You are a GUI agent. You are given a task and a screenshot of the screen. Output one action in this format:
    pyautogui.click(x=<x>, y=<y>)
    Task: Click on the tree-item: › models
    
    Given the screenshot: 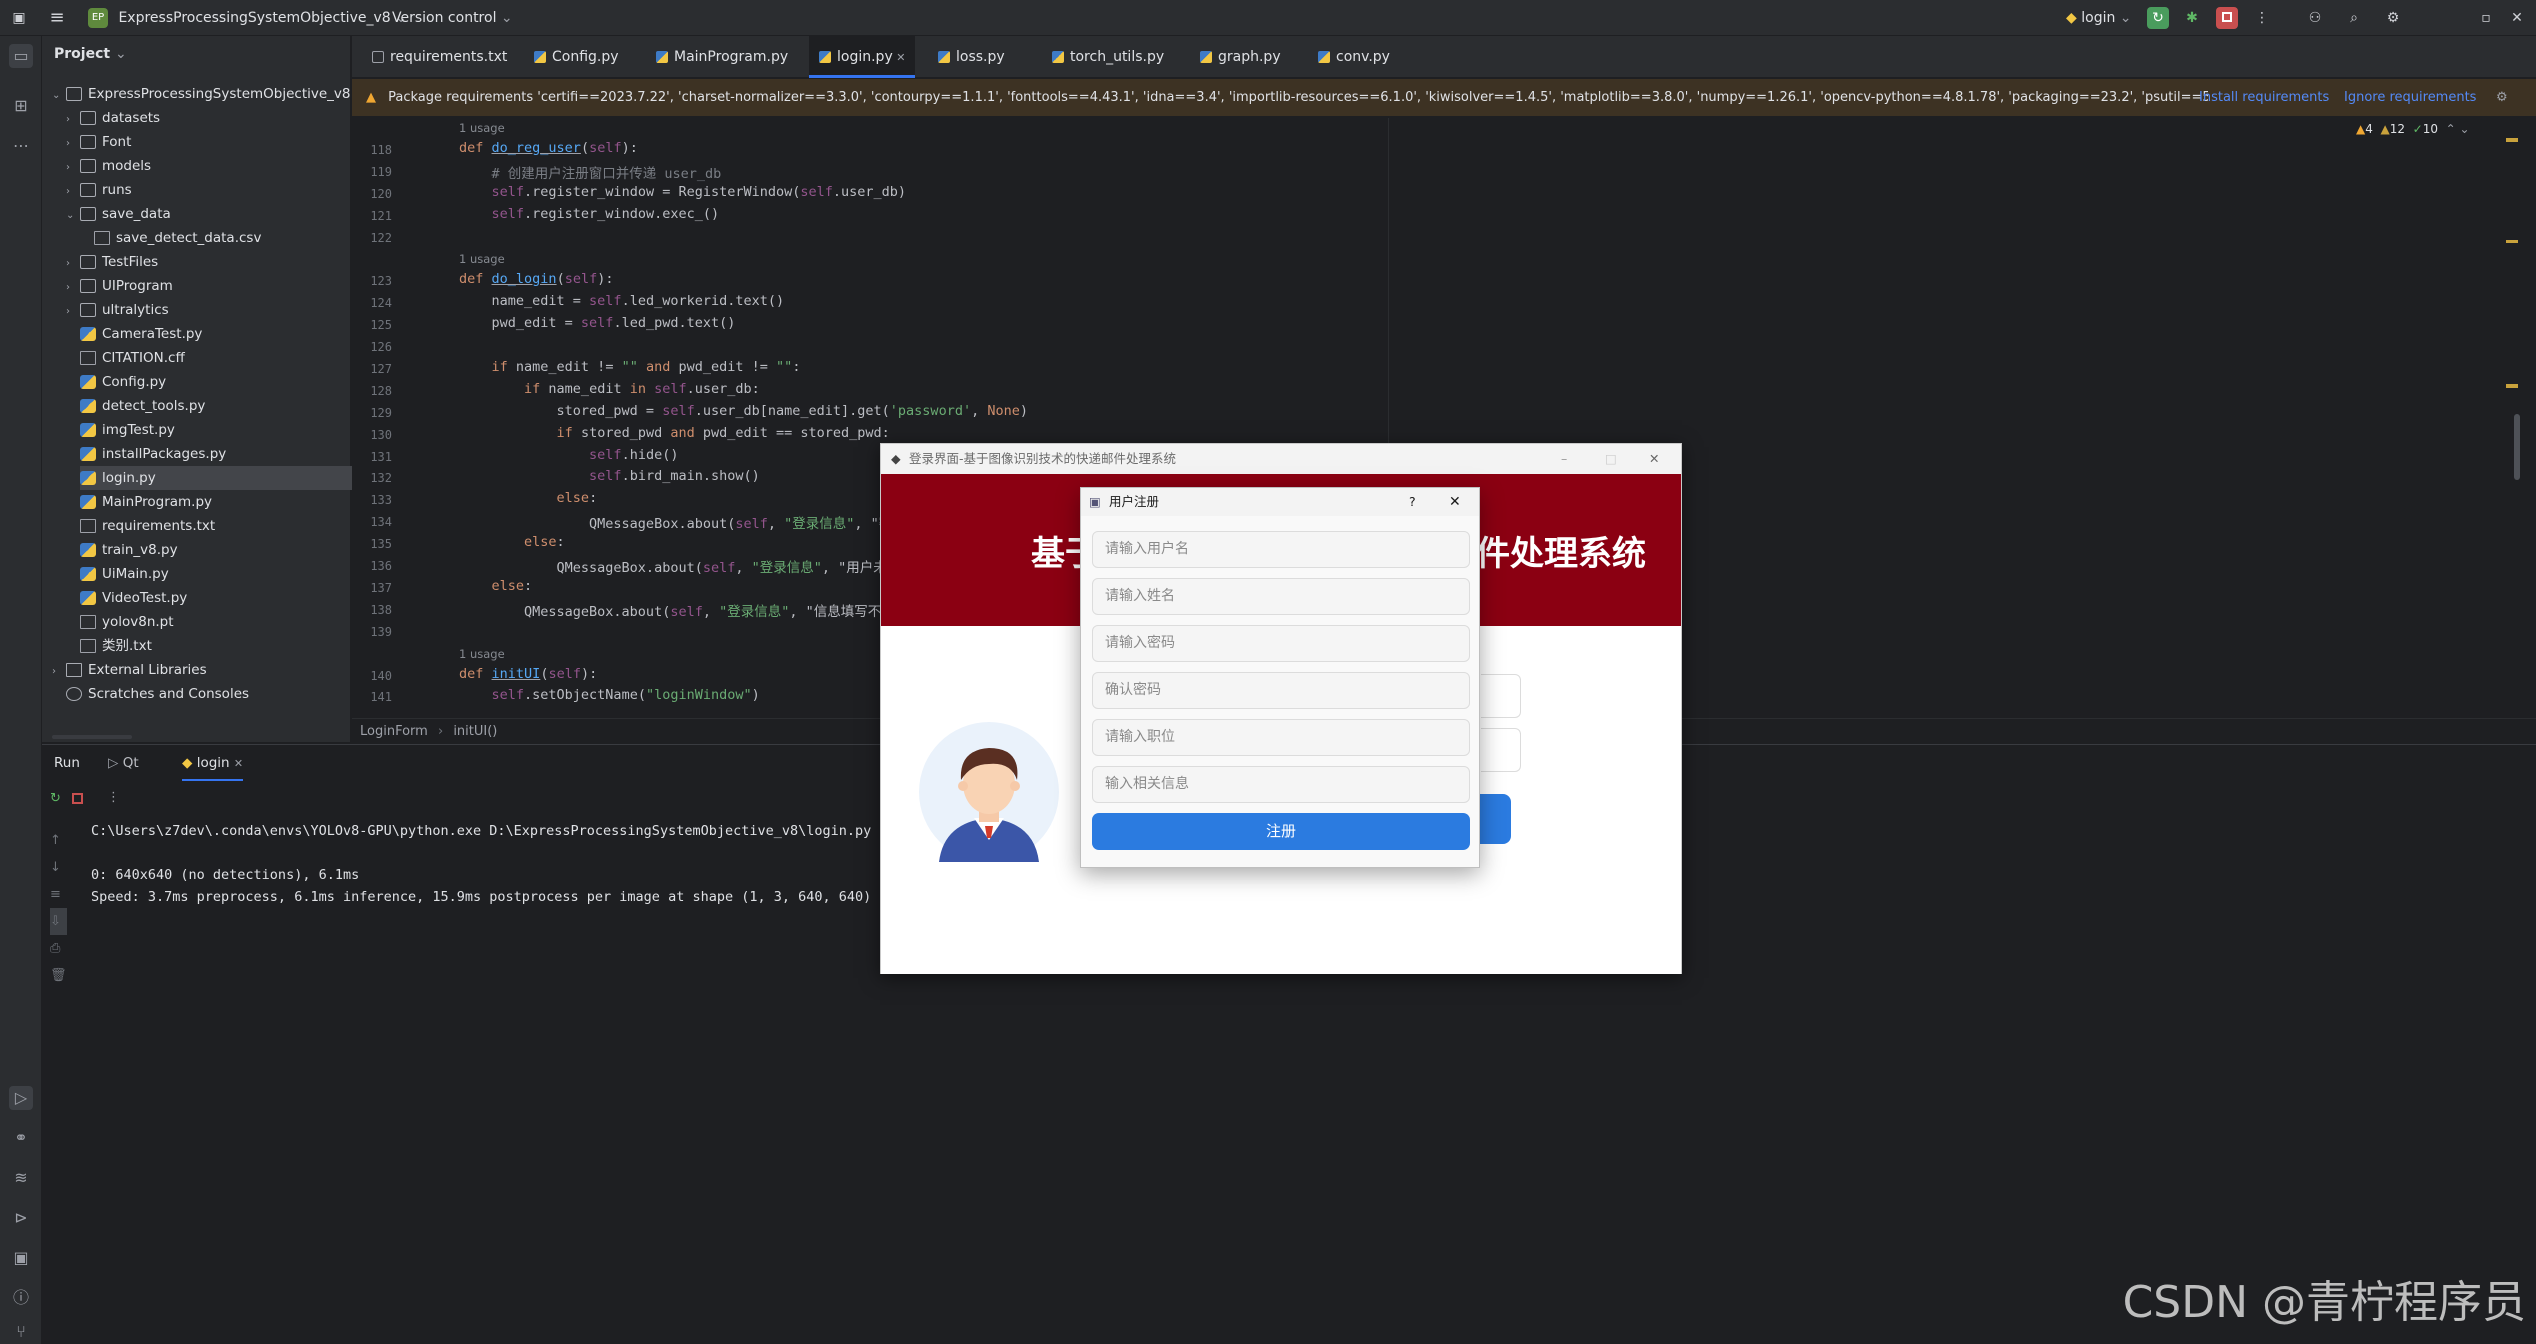 What is the action you would take?
    pyautogui.click(x=108, y=166)
    